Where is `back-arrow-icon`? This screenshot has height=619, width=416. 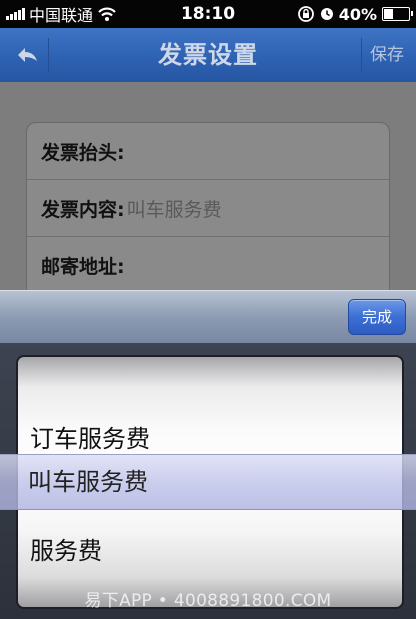 back-arrow-icon is located at coordinates (27, 55).